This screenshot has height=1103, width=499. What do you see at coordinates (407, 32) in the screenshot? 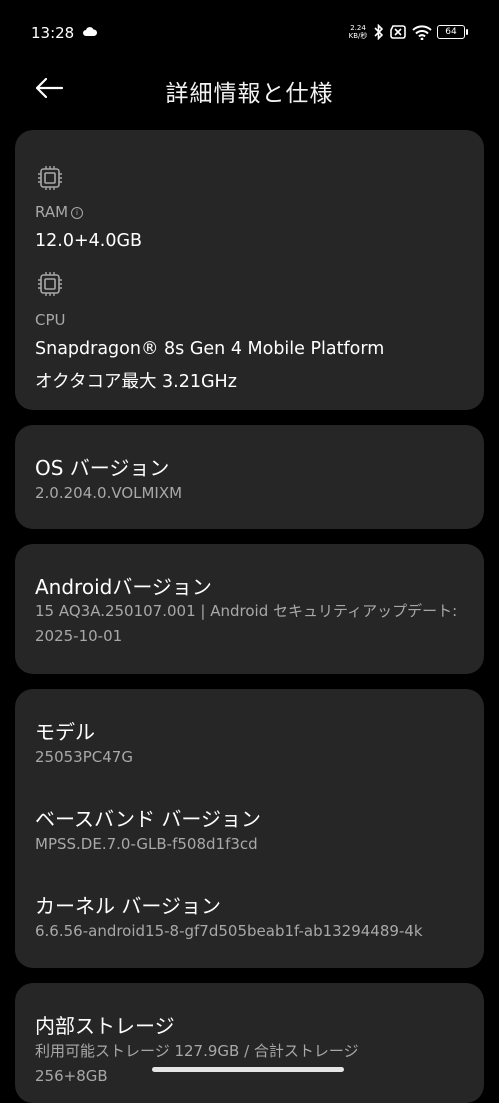
I see `status-icons: 2.24 KB/秒 64` at bounding box center [407, 32].